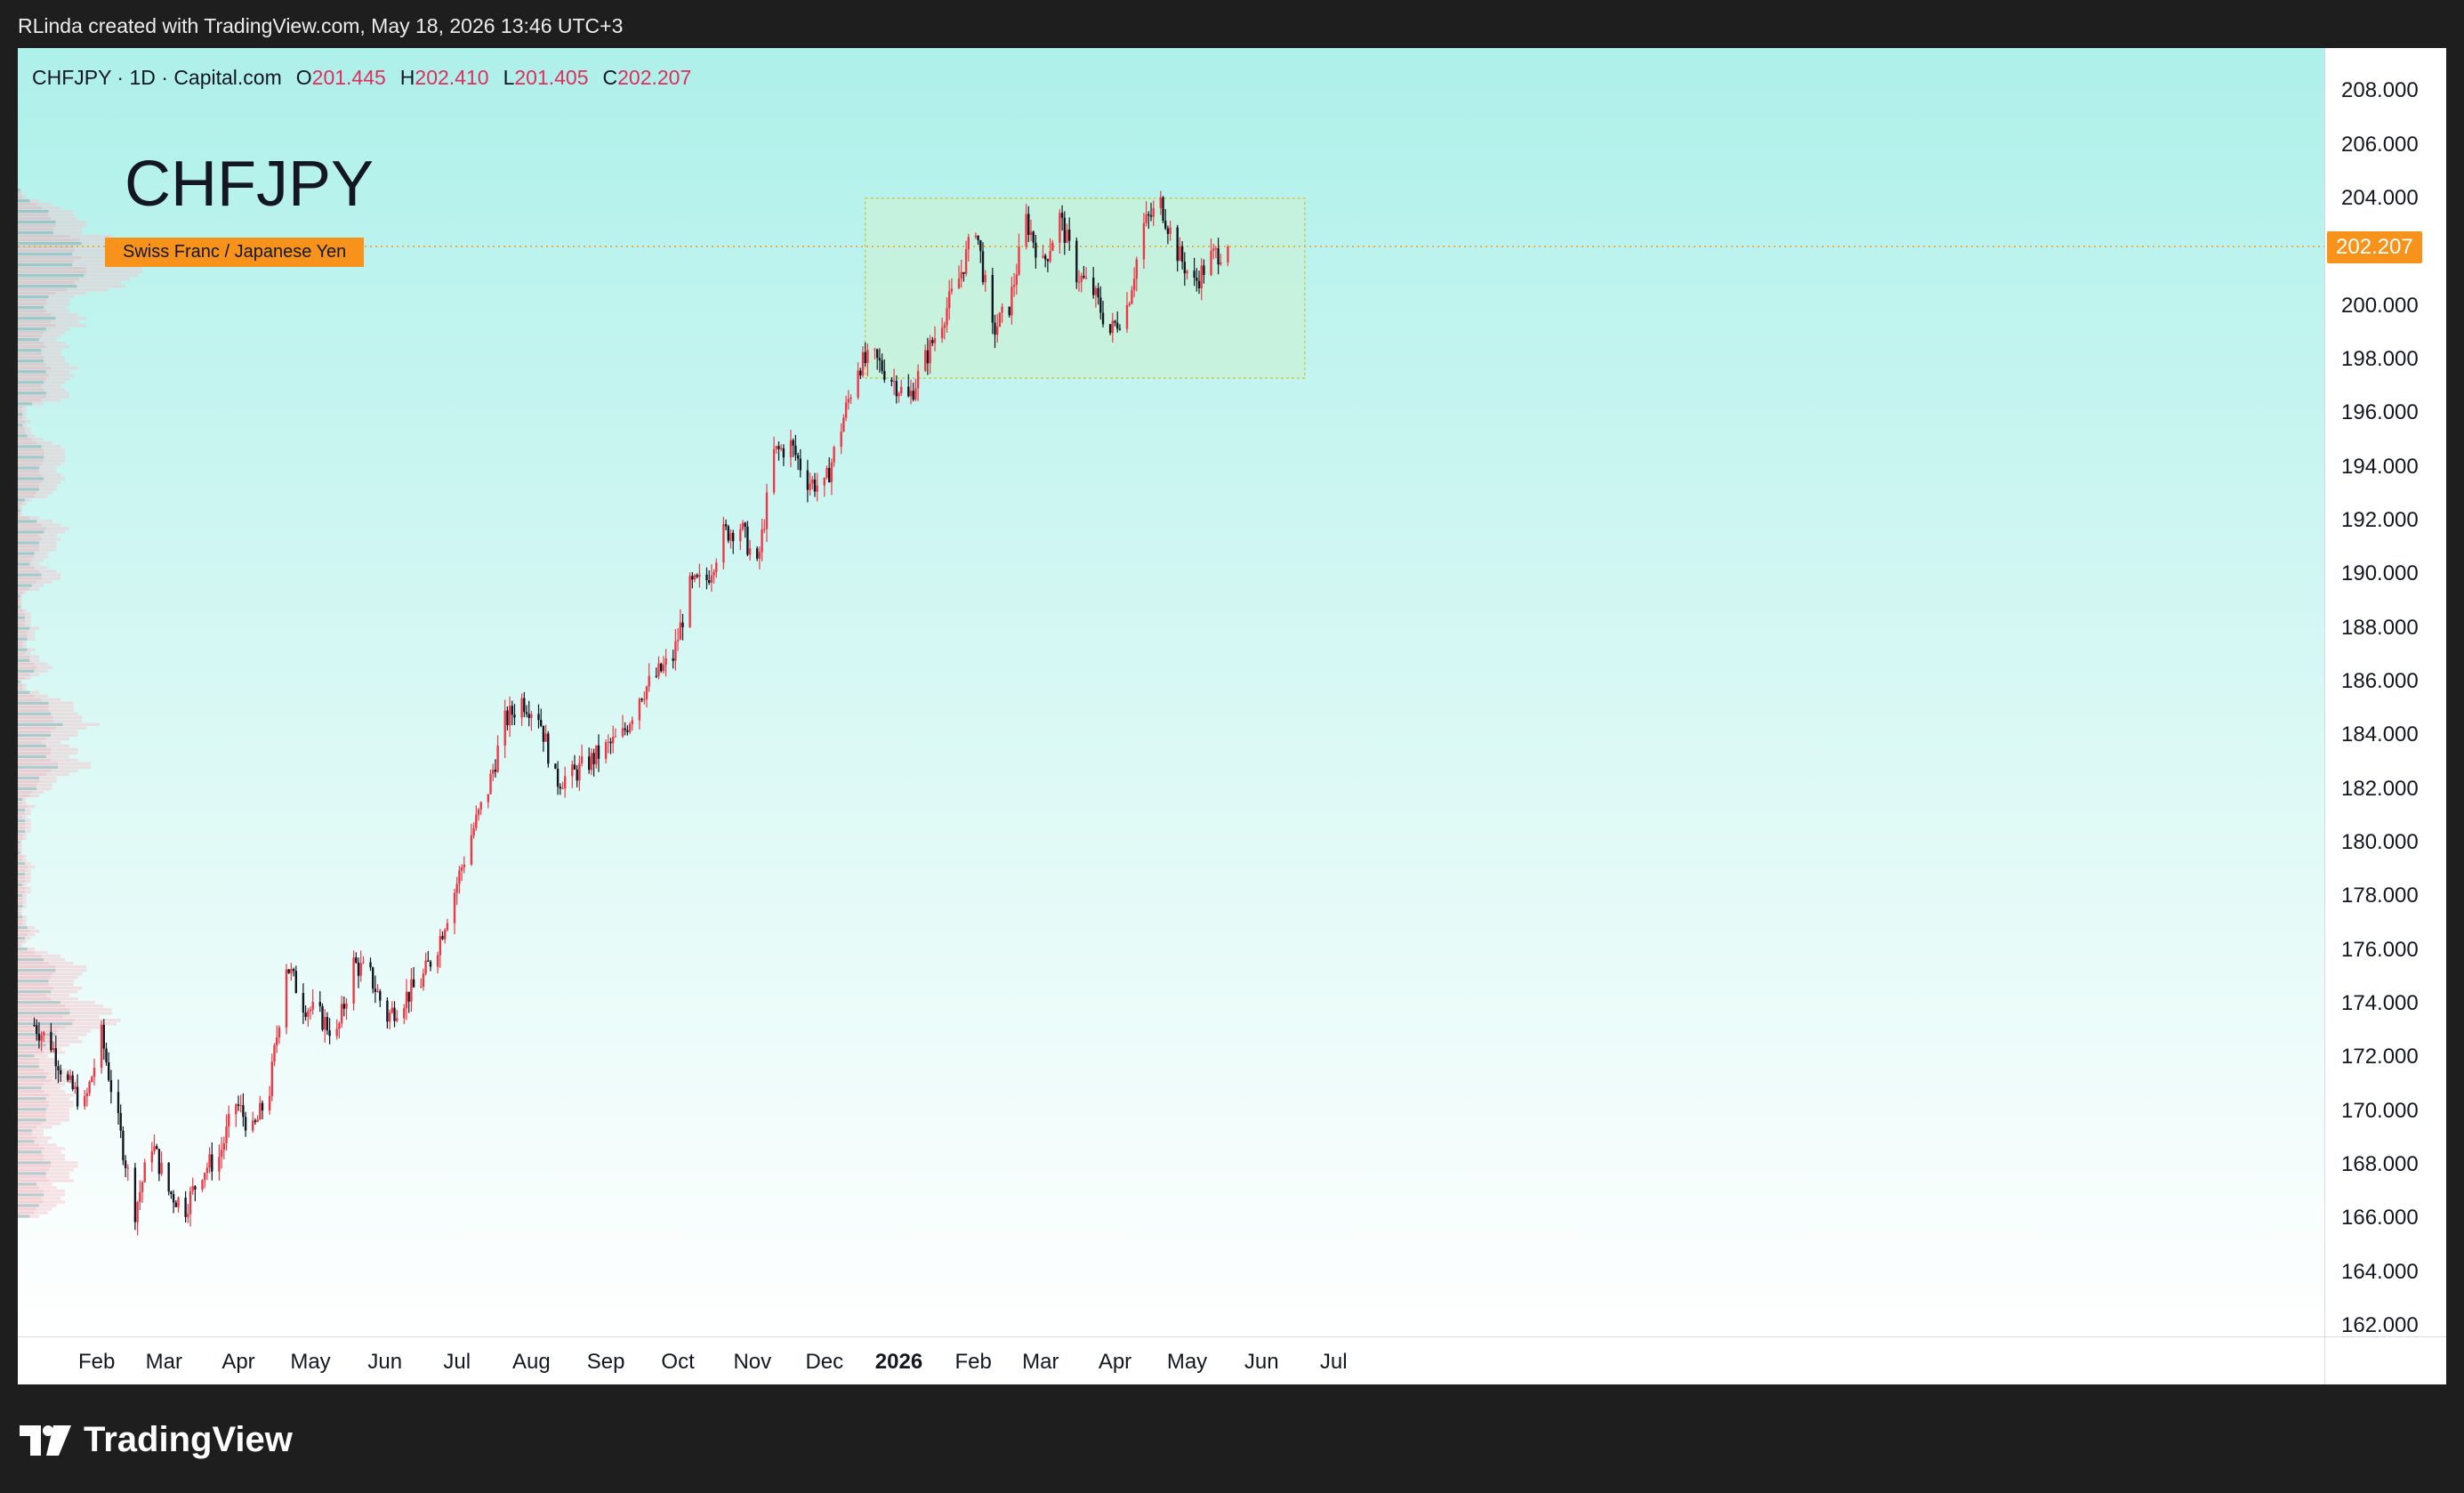 This screenshot has width=2464, height=1493. I want to click on tradingview-logo: TradingView, so click(156, 1440).